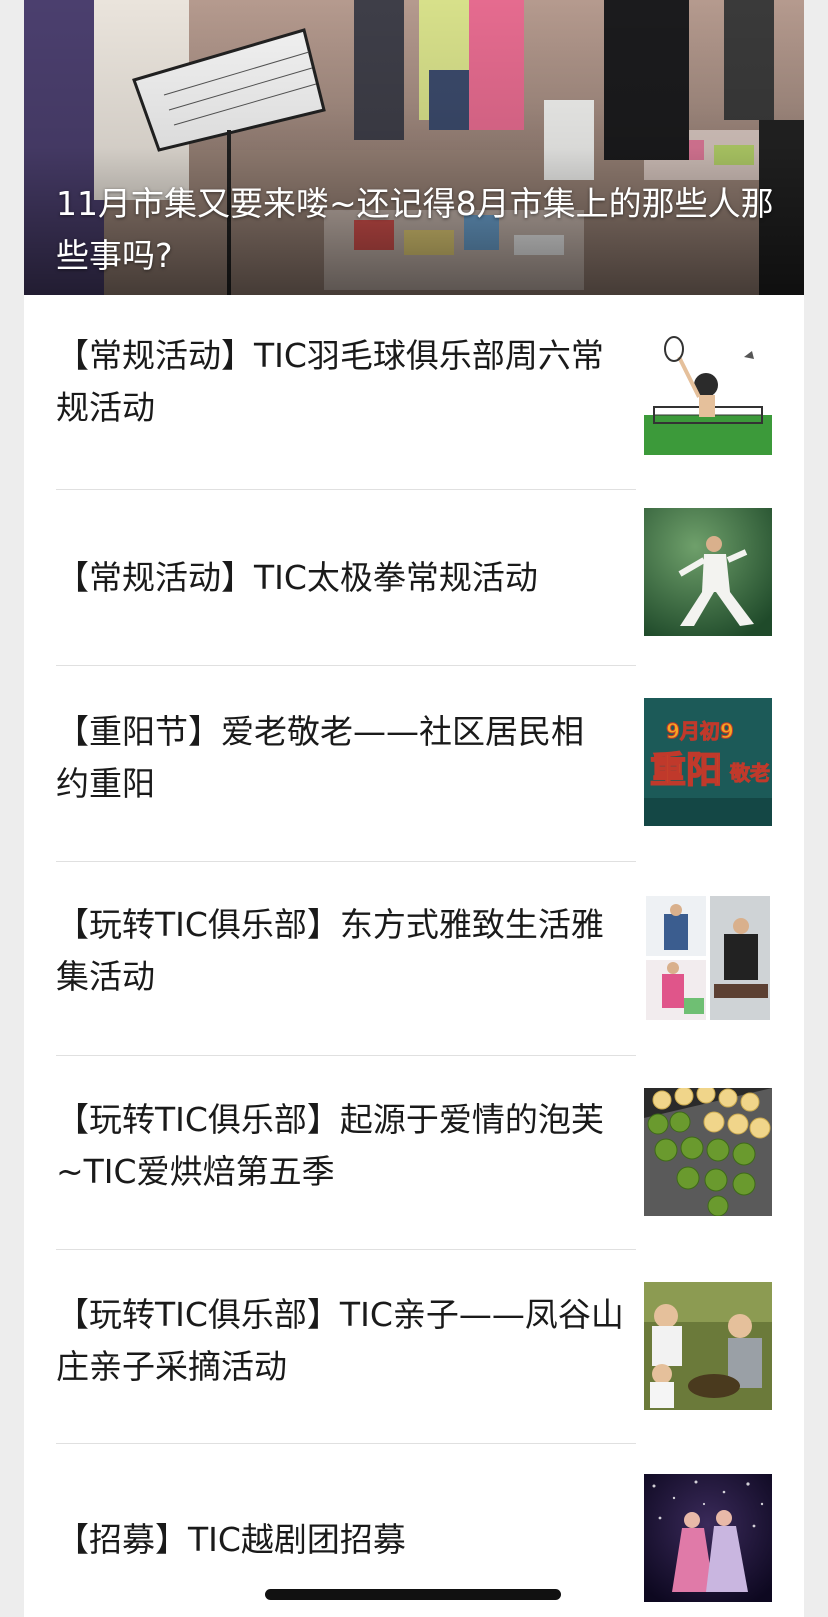 This screenshot has width=828, height=1617. I want to click on article-title: 【常规活动】TIC太极拳常规活动, so click(297, 577).